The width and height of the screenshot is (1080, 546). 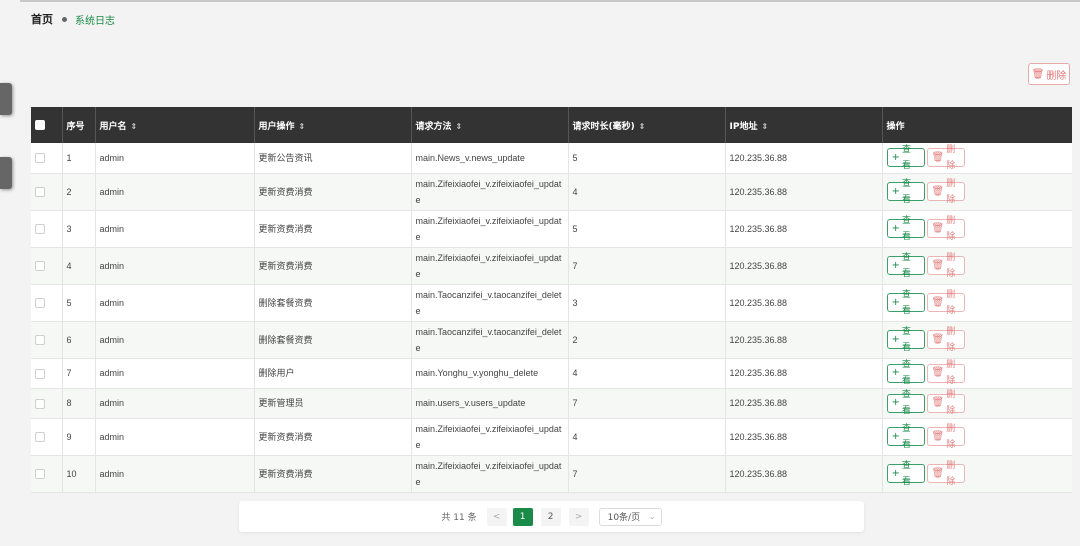 I want to click on cell-no: 10, so click(x=79, y=474).